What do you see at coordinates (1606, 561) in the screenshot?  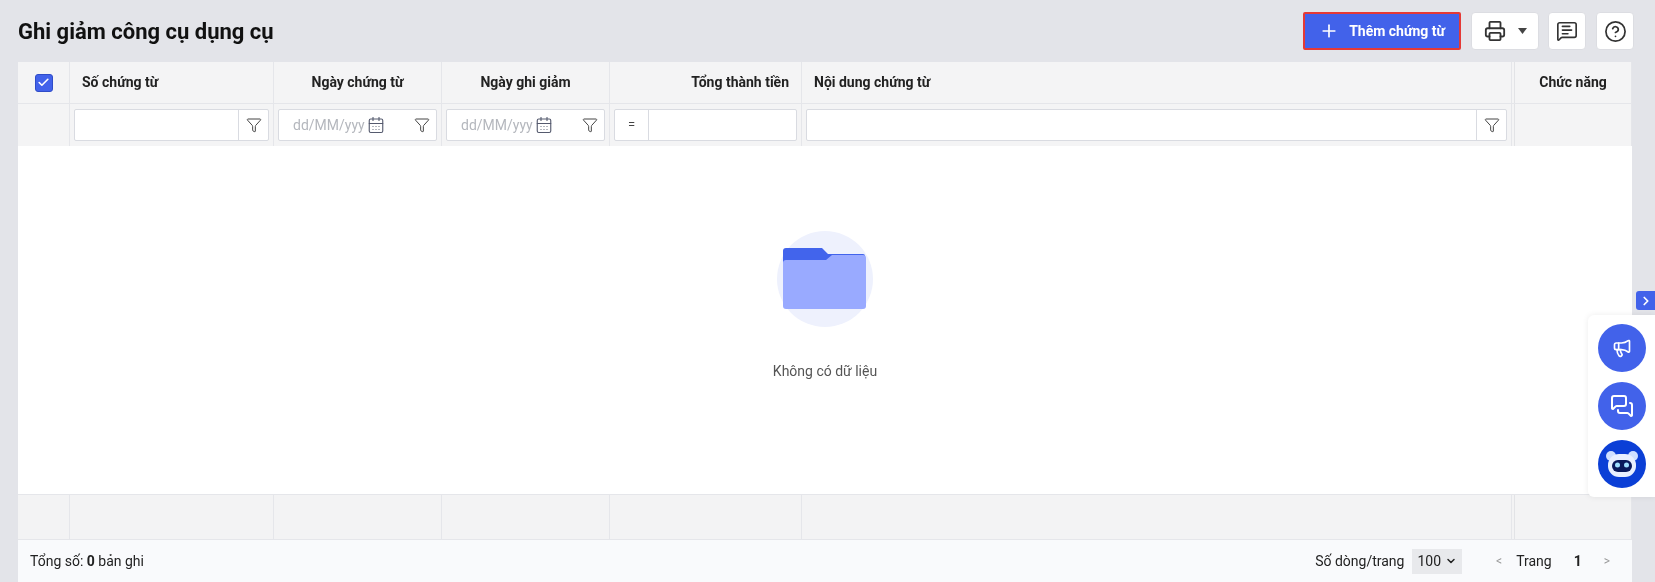 I see `next-page-button: >` at bounding box center [1606, 561].